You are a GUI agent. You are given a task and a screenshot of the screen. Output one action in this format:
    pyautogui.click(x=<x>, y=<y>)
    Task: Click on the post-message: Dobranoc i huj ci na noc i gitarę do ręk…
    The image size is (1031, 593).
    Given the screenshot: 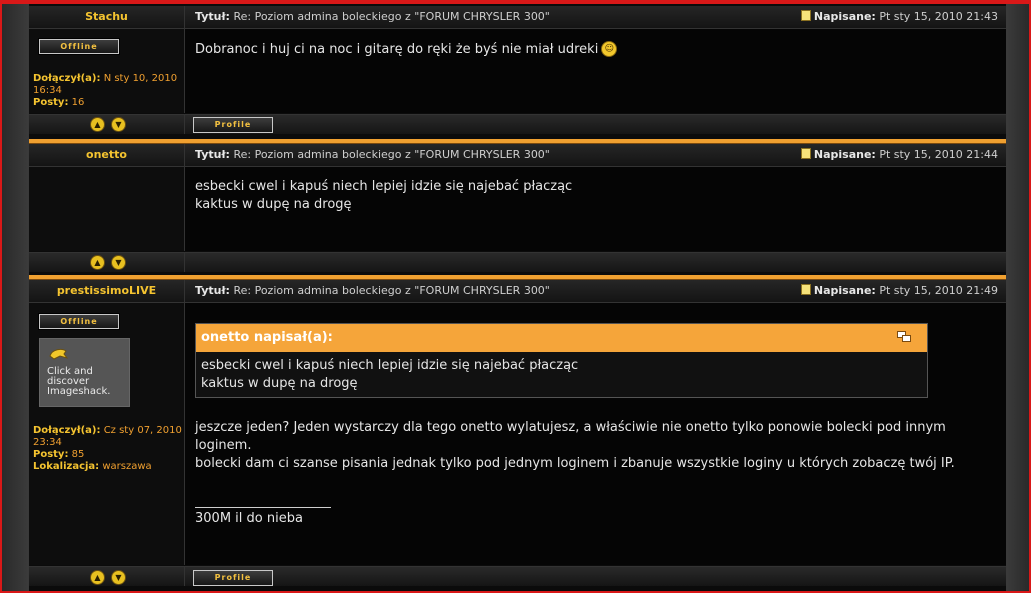 What is the action you would take?
    pyautogui.click(x=590, y=50)
    